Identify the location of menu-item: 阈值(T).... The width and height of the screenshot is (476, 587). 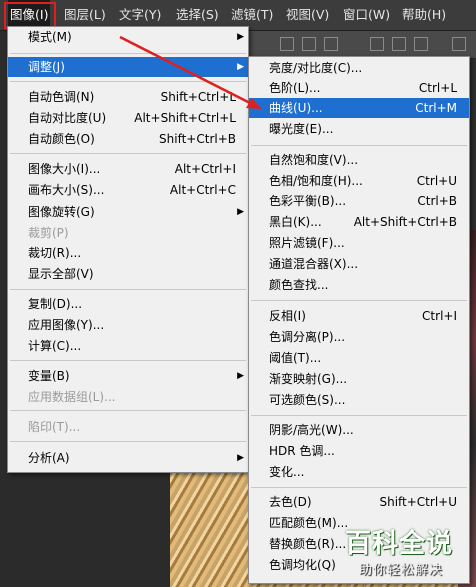
(359, 358).